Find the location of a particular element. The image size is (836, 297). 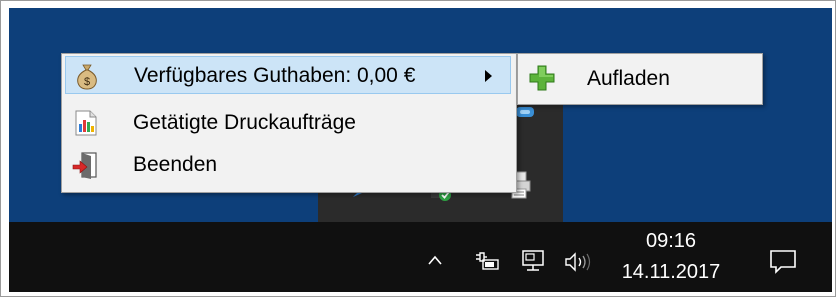

power-plug-battery-icon is located at coordinates (487, 261).